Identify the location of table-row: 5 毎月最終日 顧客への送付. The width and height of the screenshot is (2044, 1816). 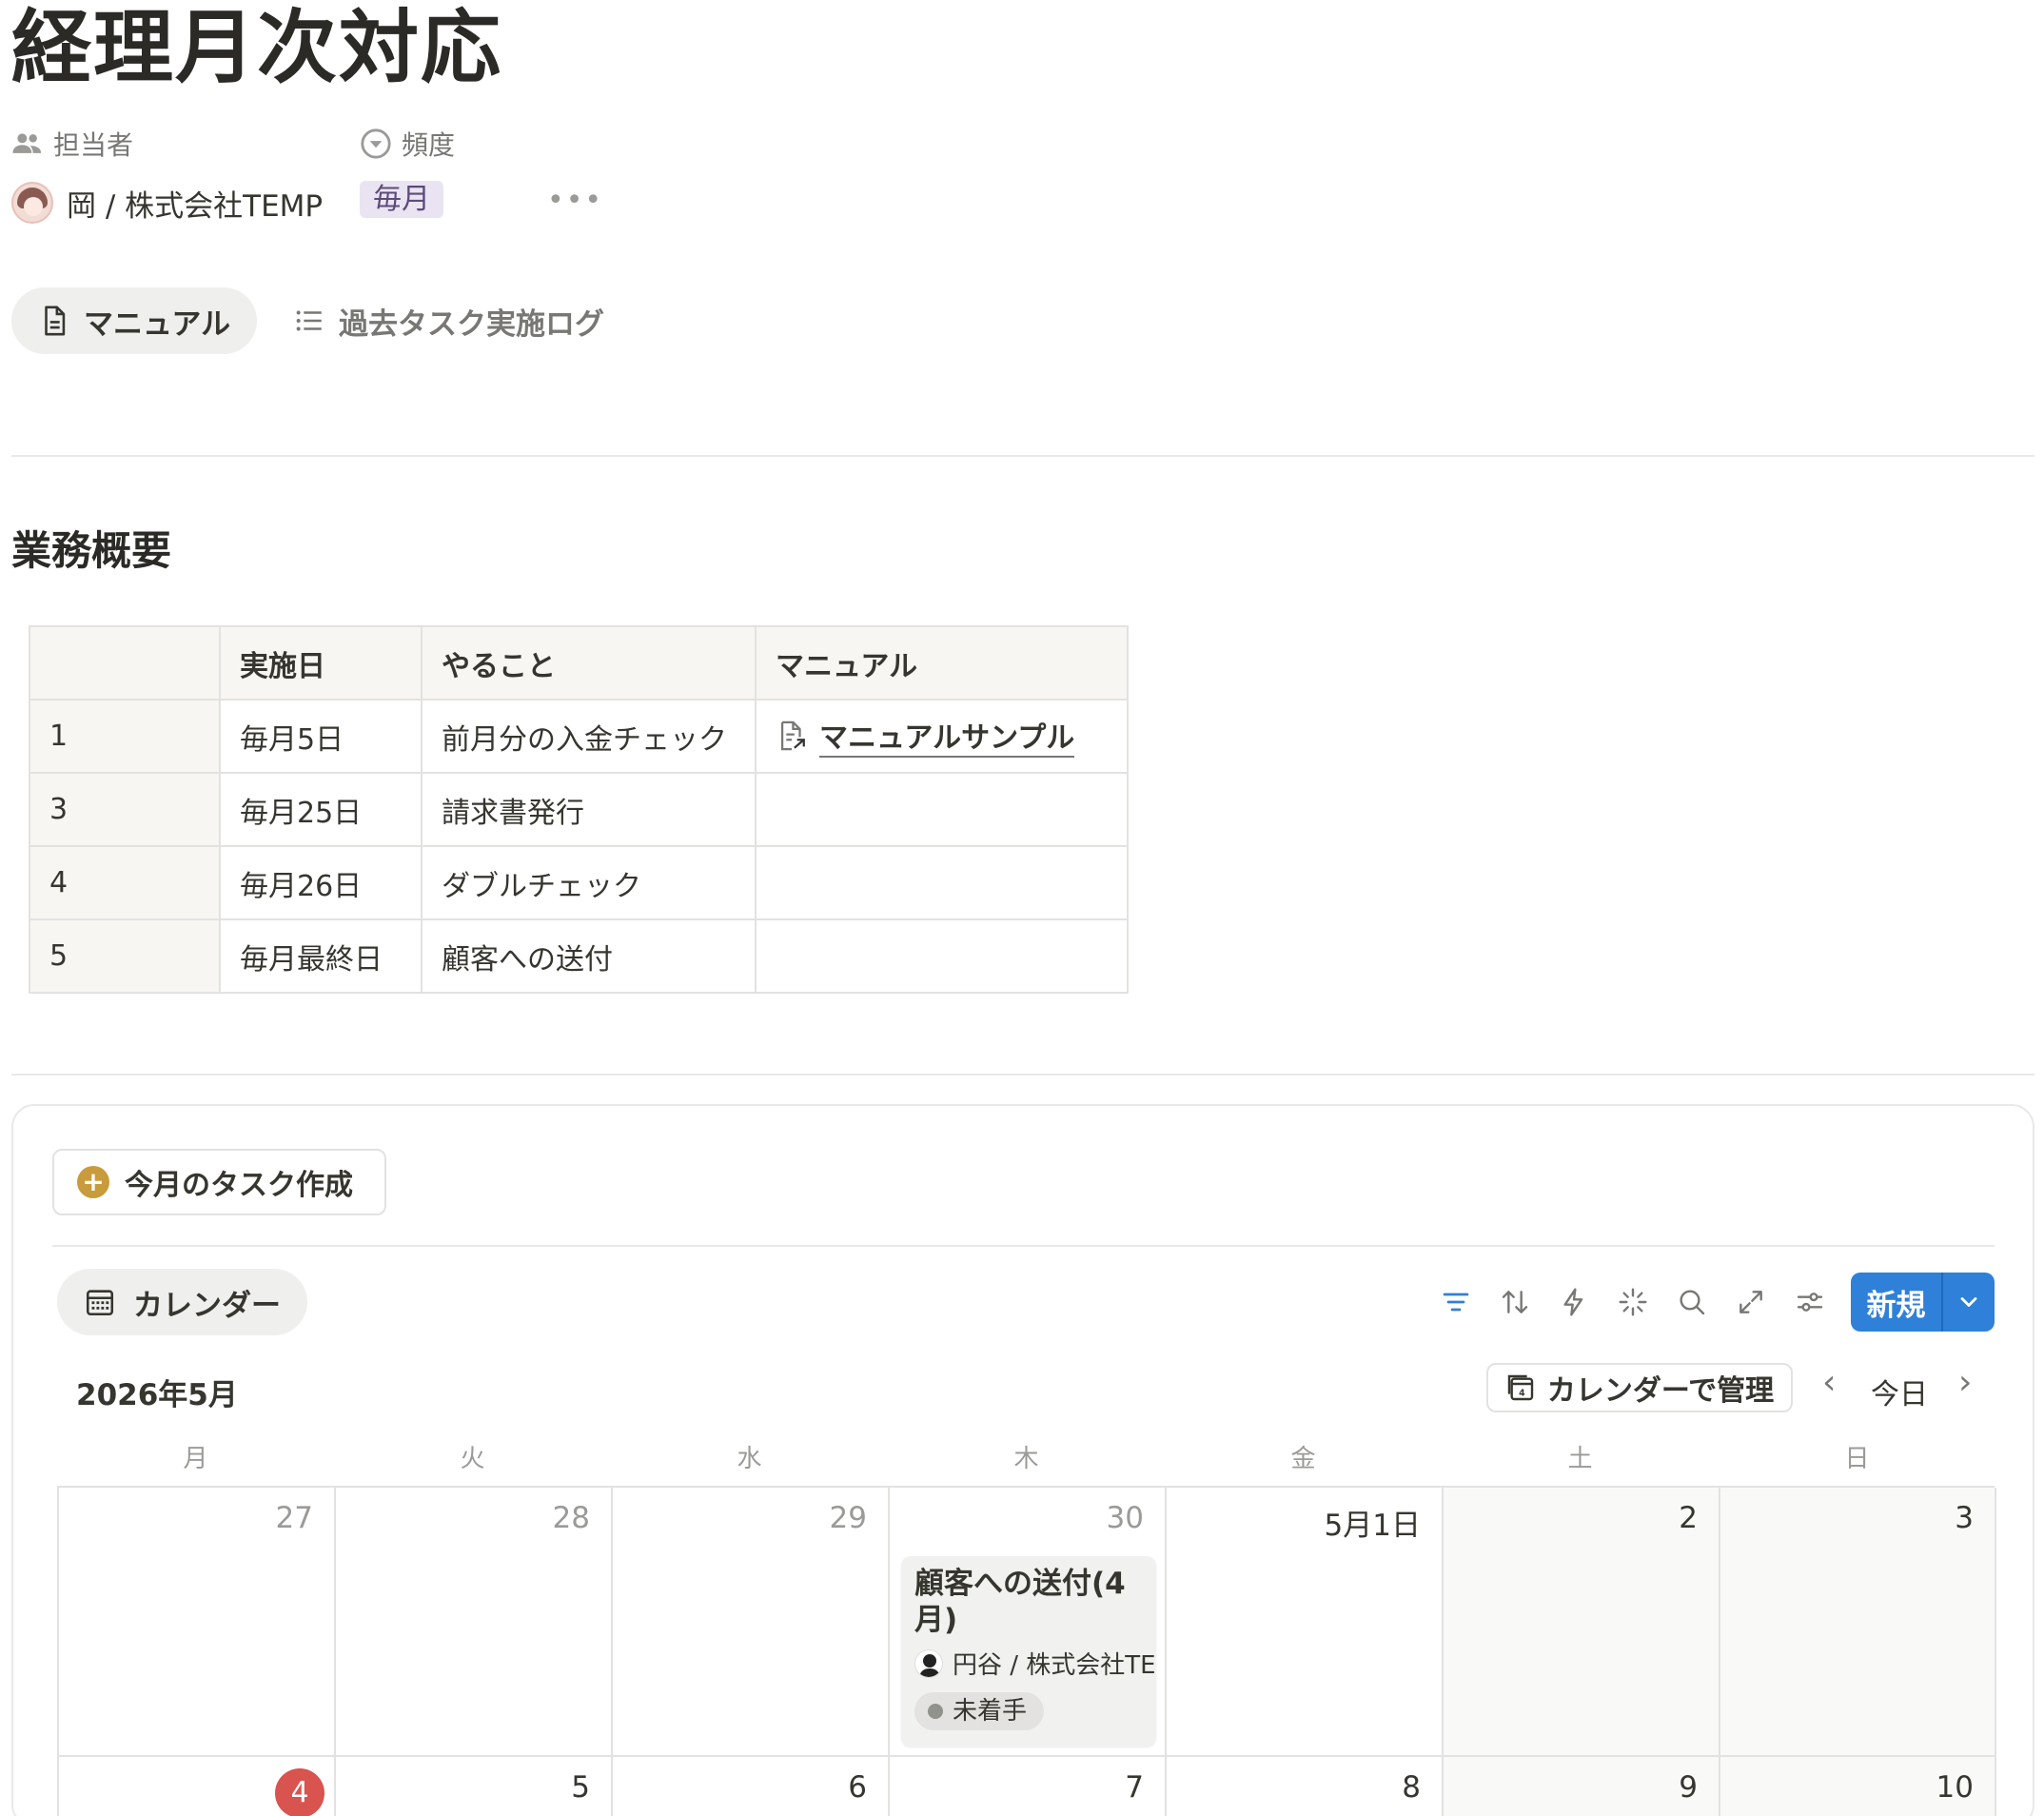
(579, 956).